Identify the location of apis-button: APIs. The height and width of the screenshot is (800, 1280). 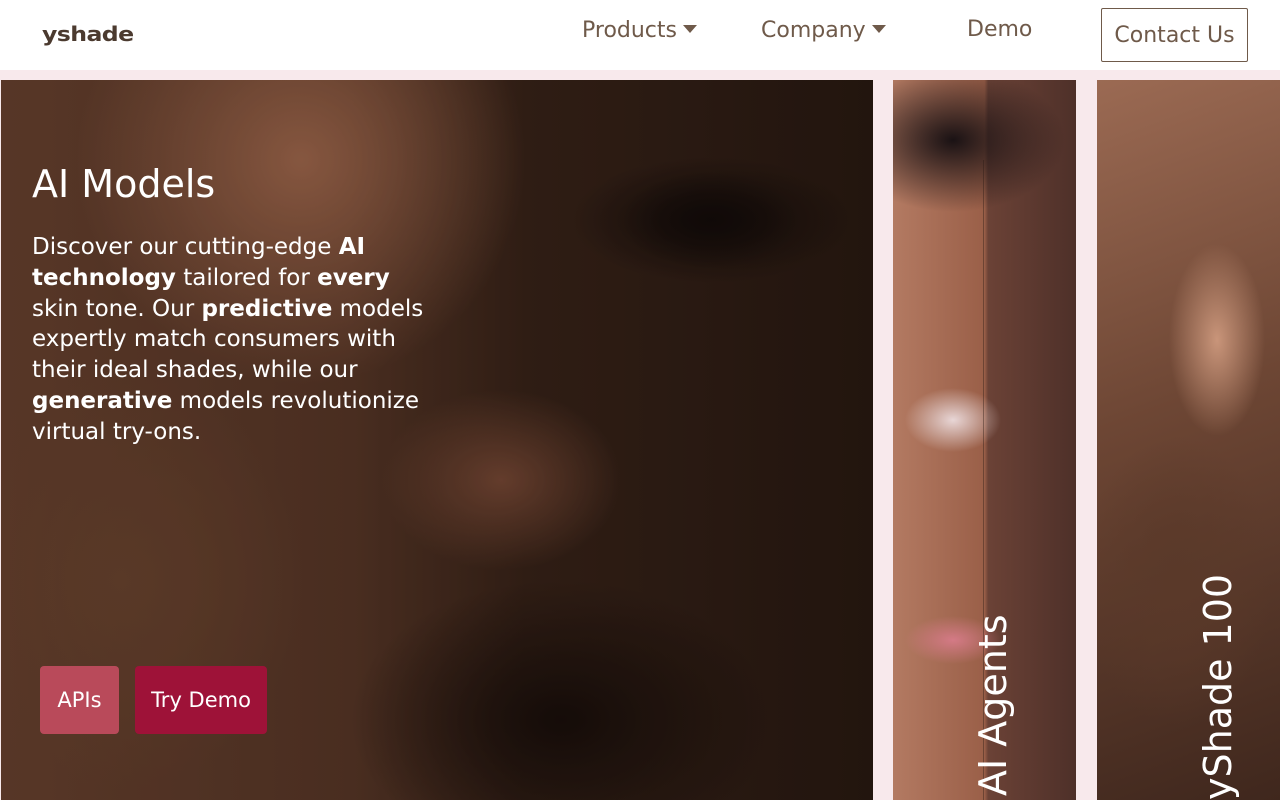
(79, 700).